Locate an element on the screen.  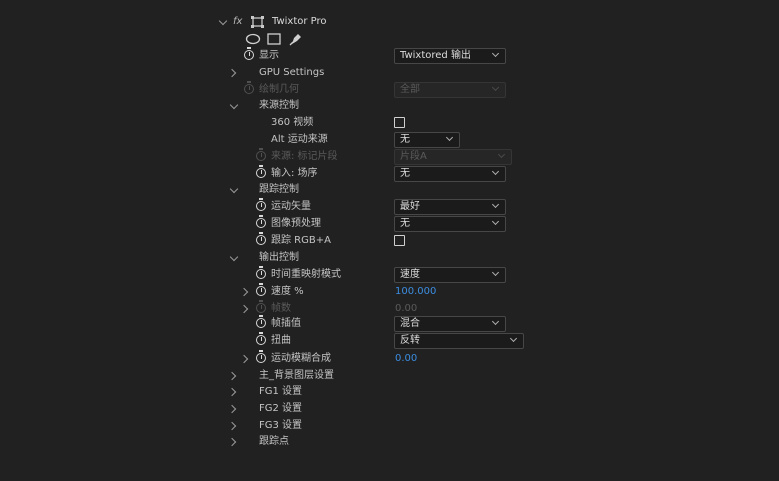
motion-vectors-label: 运动矢量 is located at coordinates (291, 206).